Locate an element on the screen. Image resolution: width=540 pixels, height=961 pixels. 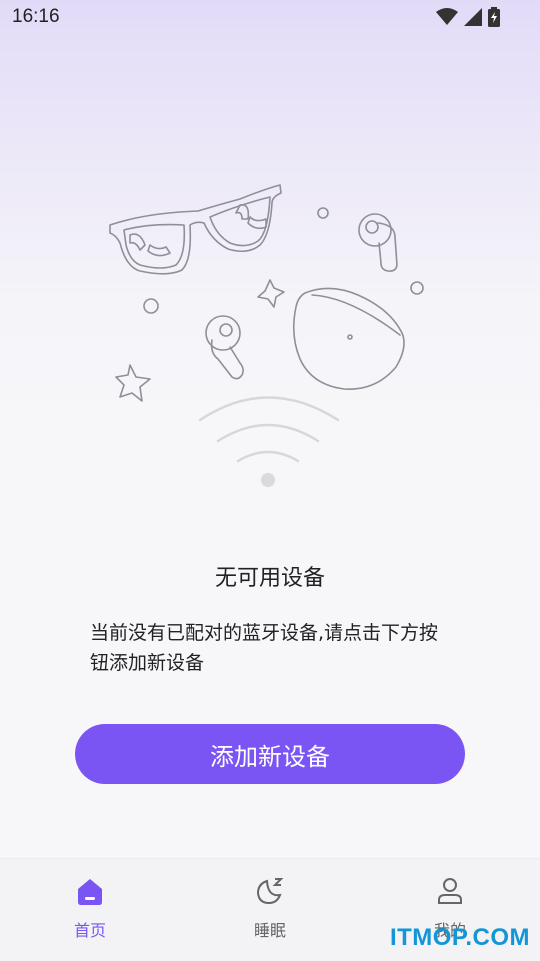
wifi-icon is located at coordinates (447, 19).